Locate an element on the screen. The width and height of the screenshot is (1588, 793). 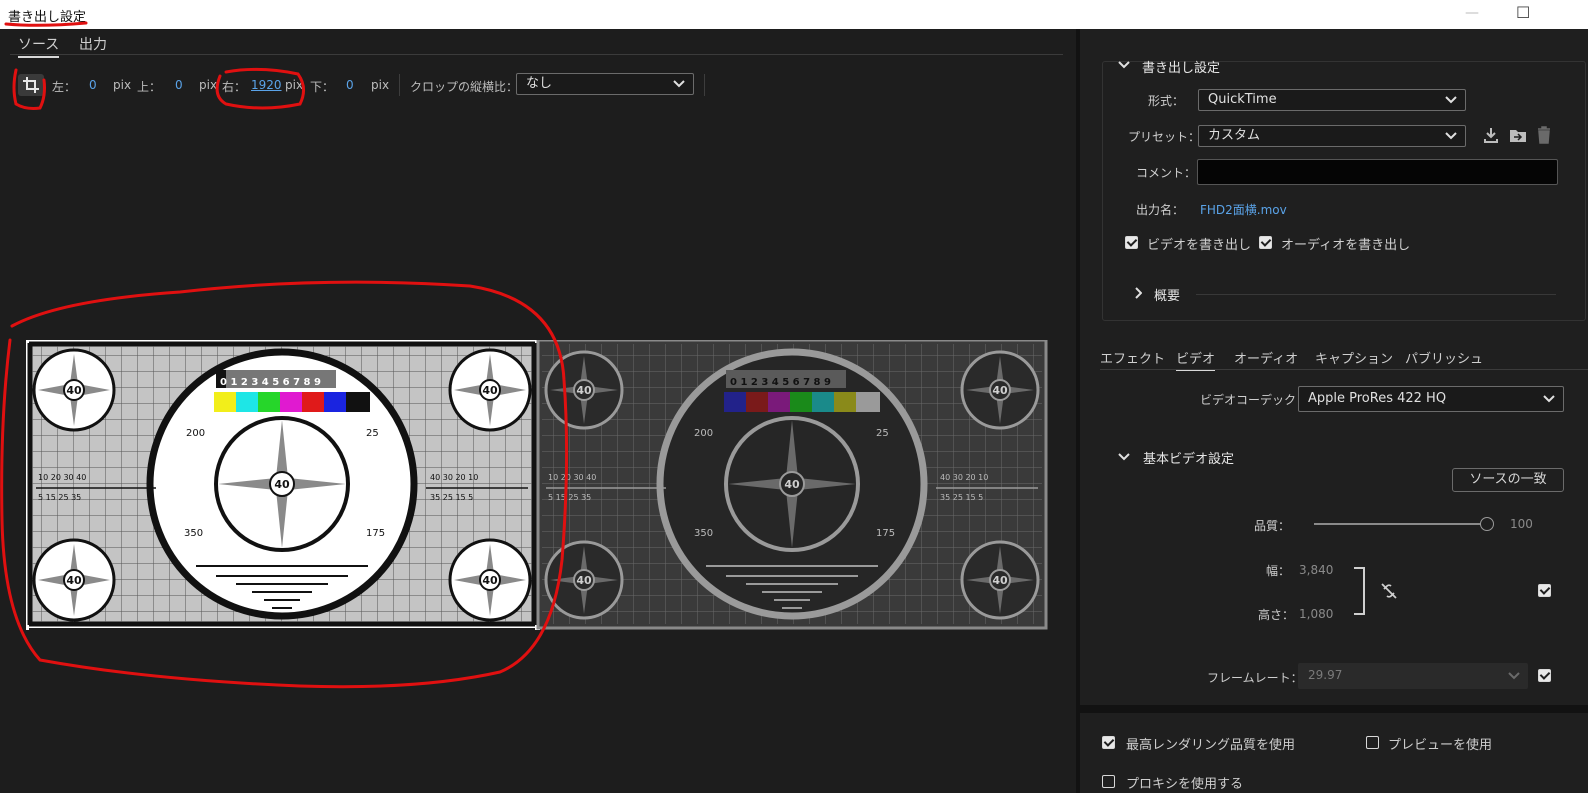
max-render-quality-checkbox is located at coordinates (1108, 742).